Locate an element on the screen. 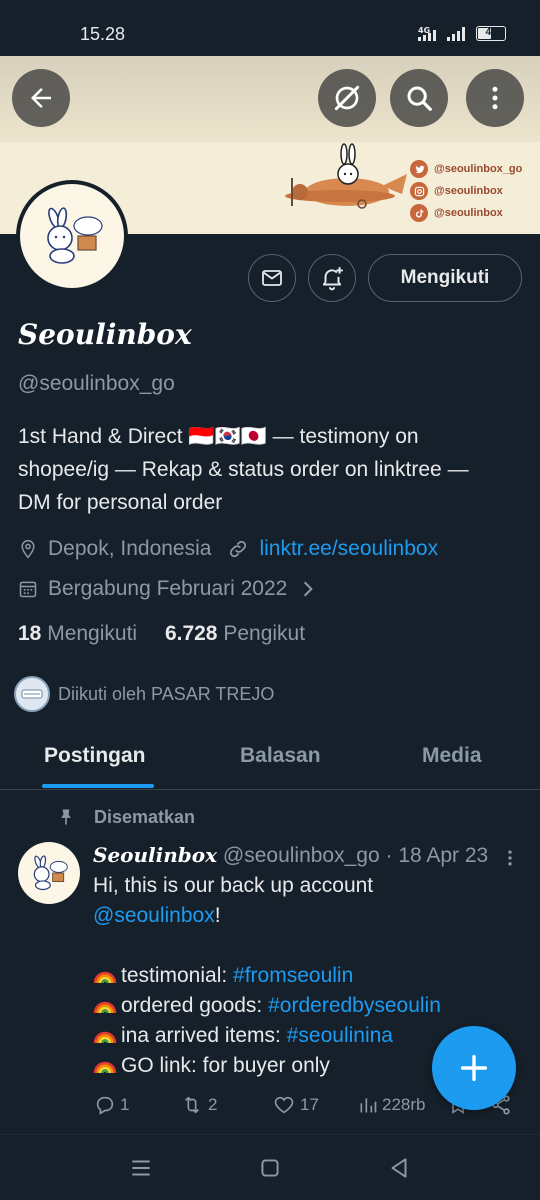  post-list-item: ordered goods: #orderedbyseoulin is located at coordinates (303, 1006).